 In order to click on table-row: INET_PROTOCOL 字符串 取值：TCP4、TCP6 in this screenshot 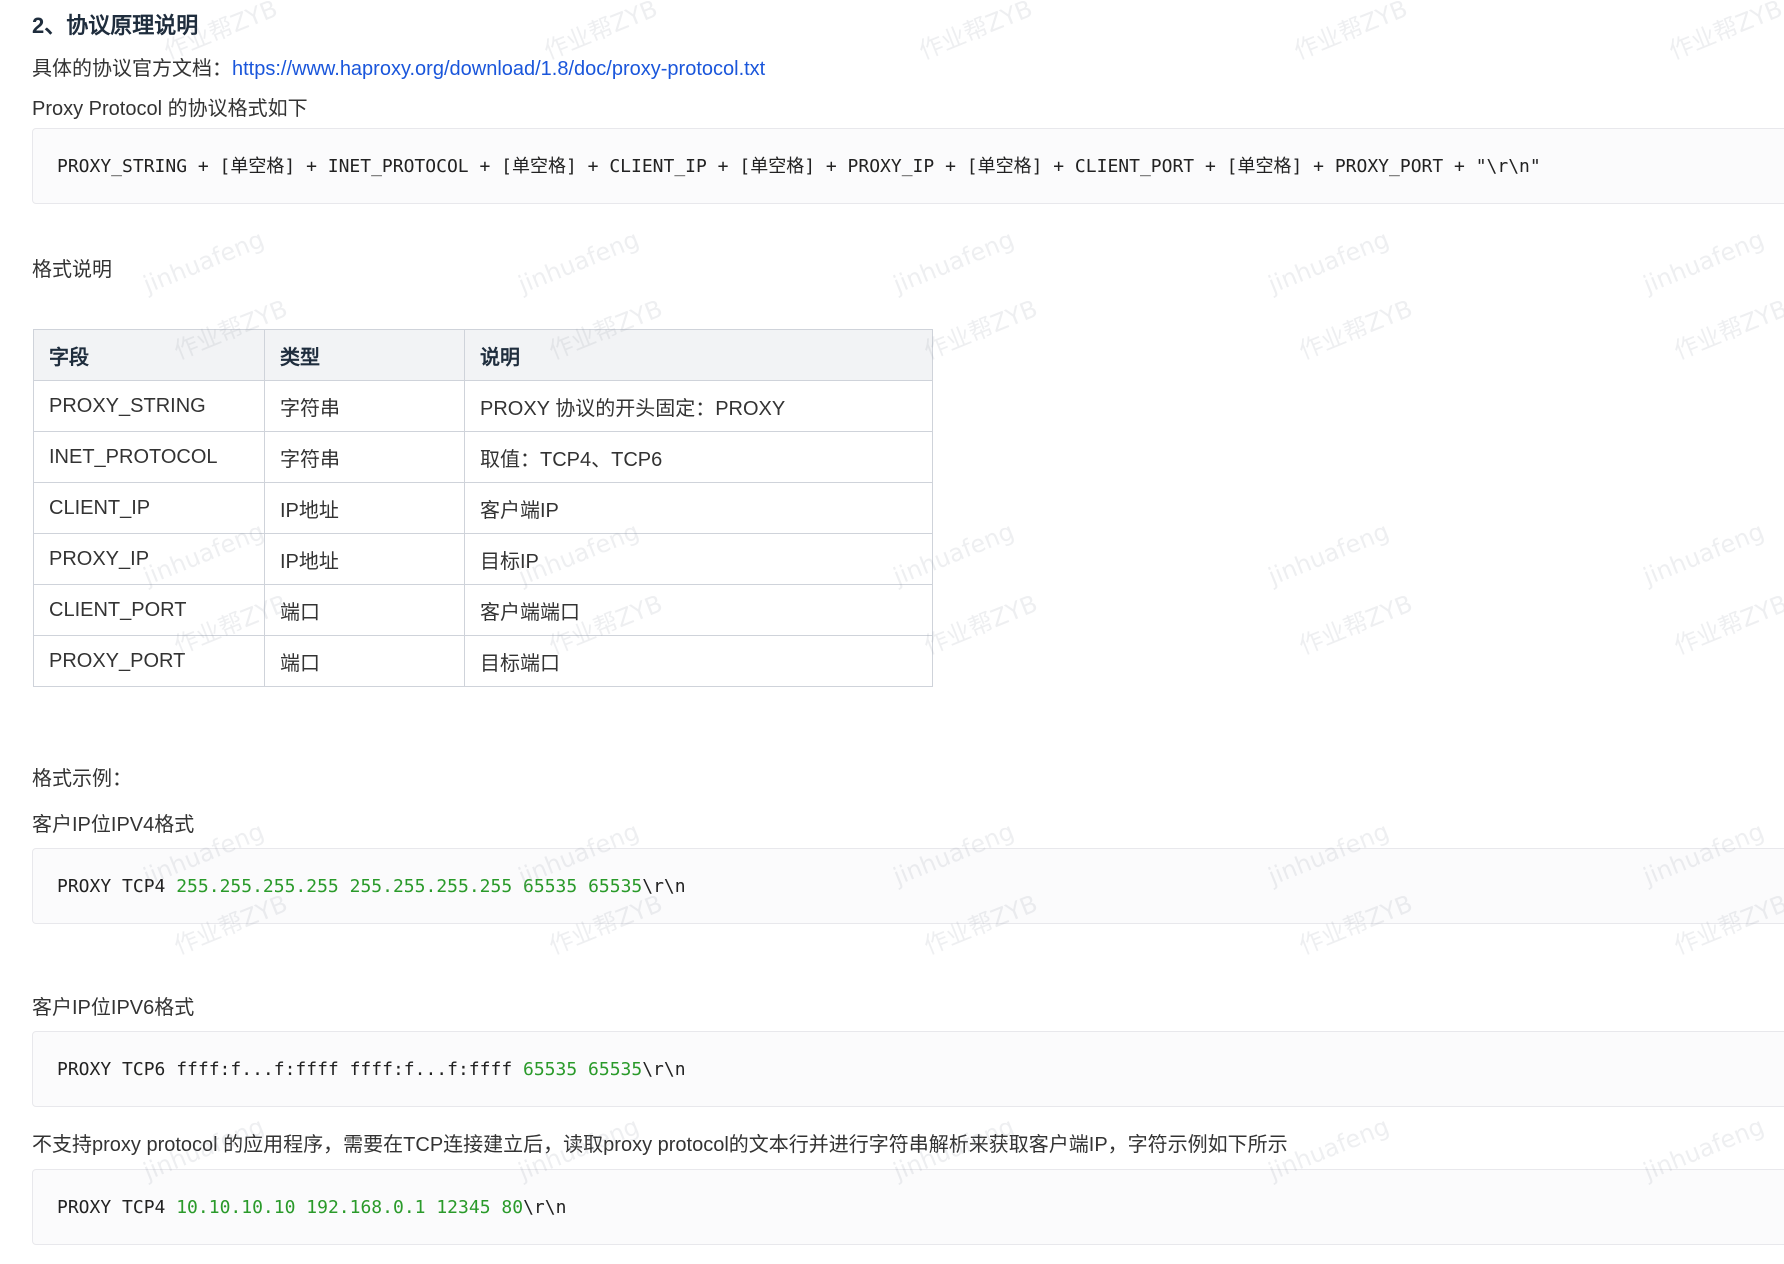, I will do `click(483, 457)`.